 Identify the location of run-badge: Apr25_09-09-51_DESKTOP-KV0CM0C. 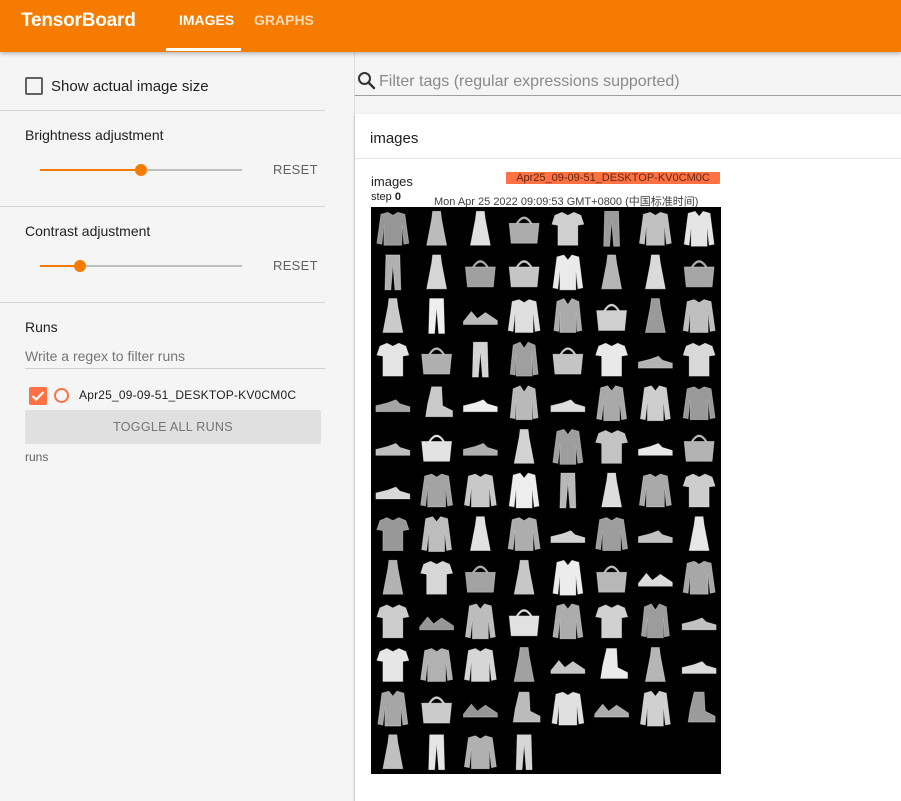
(613, 178).